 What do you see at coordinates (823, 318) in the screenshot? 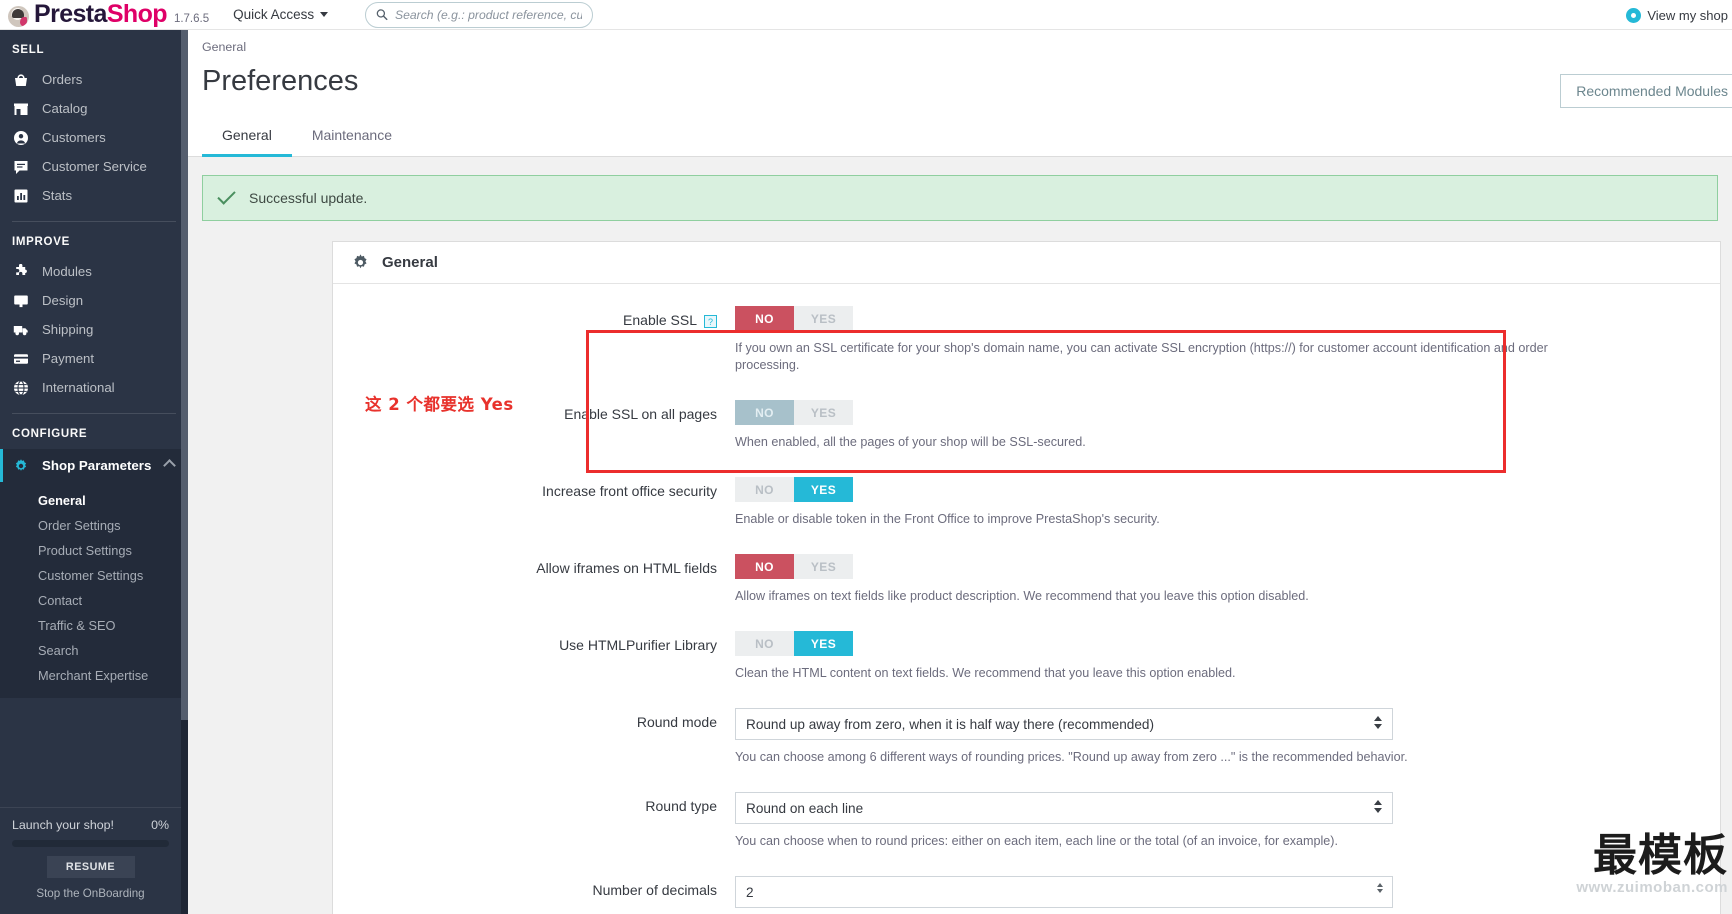
I see `switch-yes-enable-ssl: YES` at bounding box center [823, 318].